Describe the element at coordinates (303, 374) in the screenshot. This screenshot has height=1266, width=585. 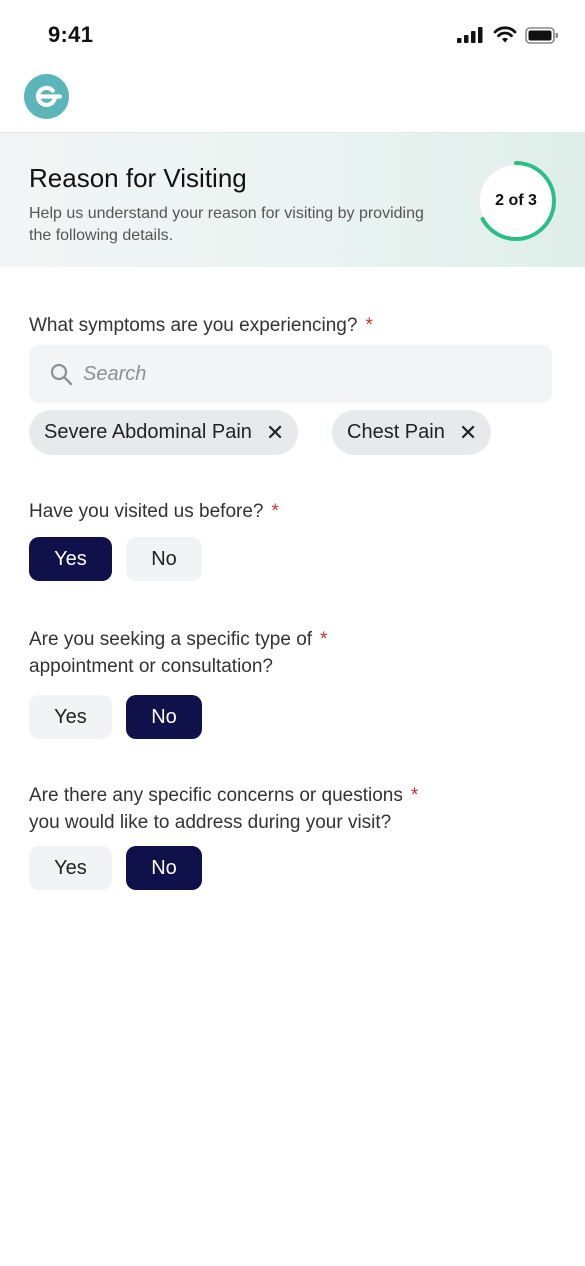
I see `search-input` at that location.